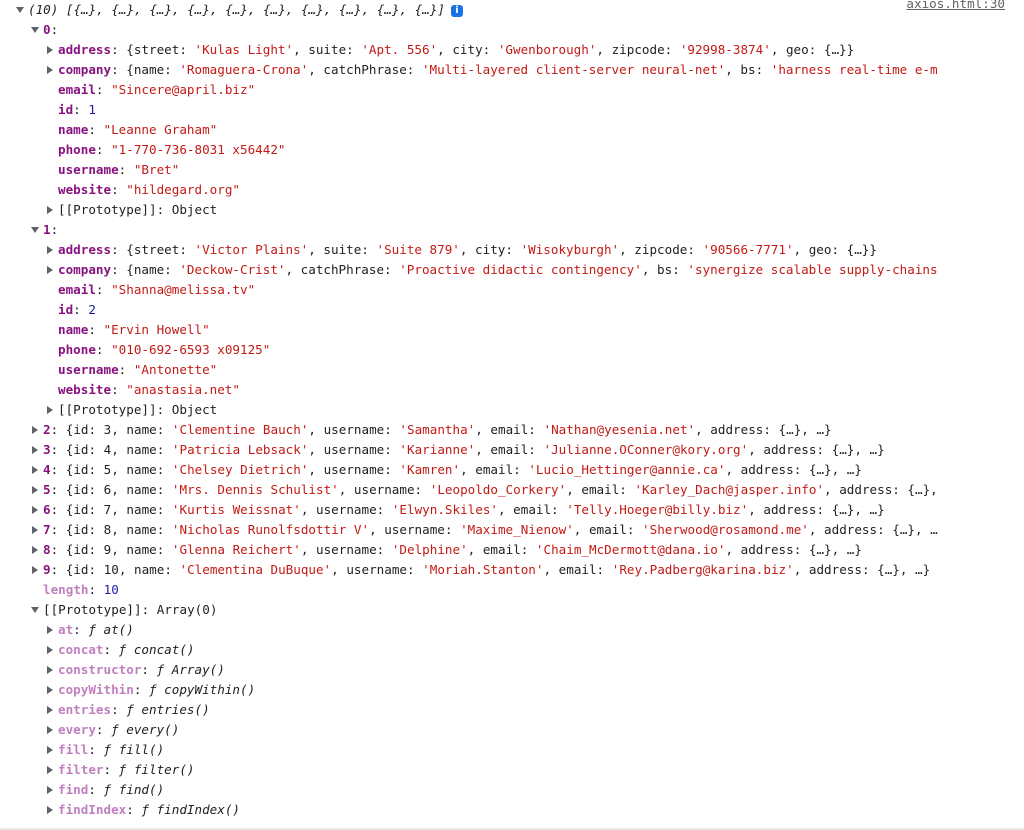 The width and height of the screenshot is (1024, 830). Describe the element at coordinates (812, 49) in the screenshot. I see `punctuation: , geo: {…}}` at that location.